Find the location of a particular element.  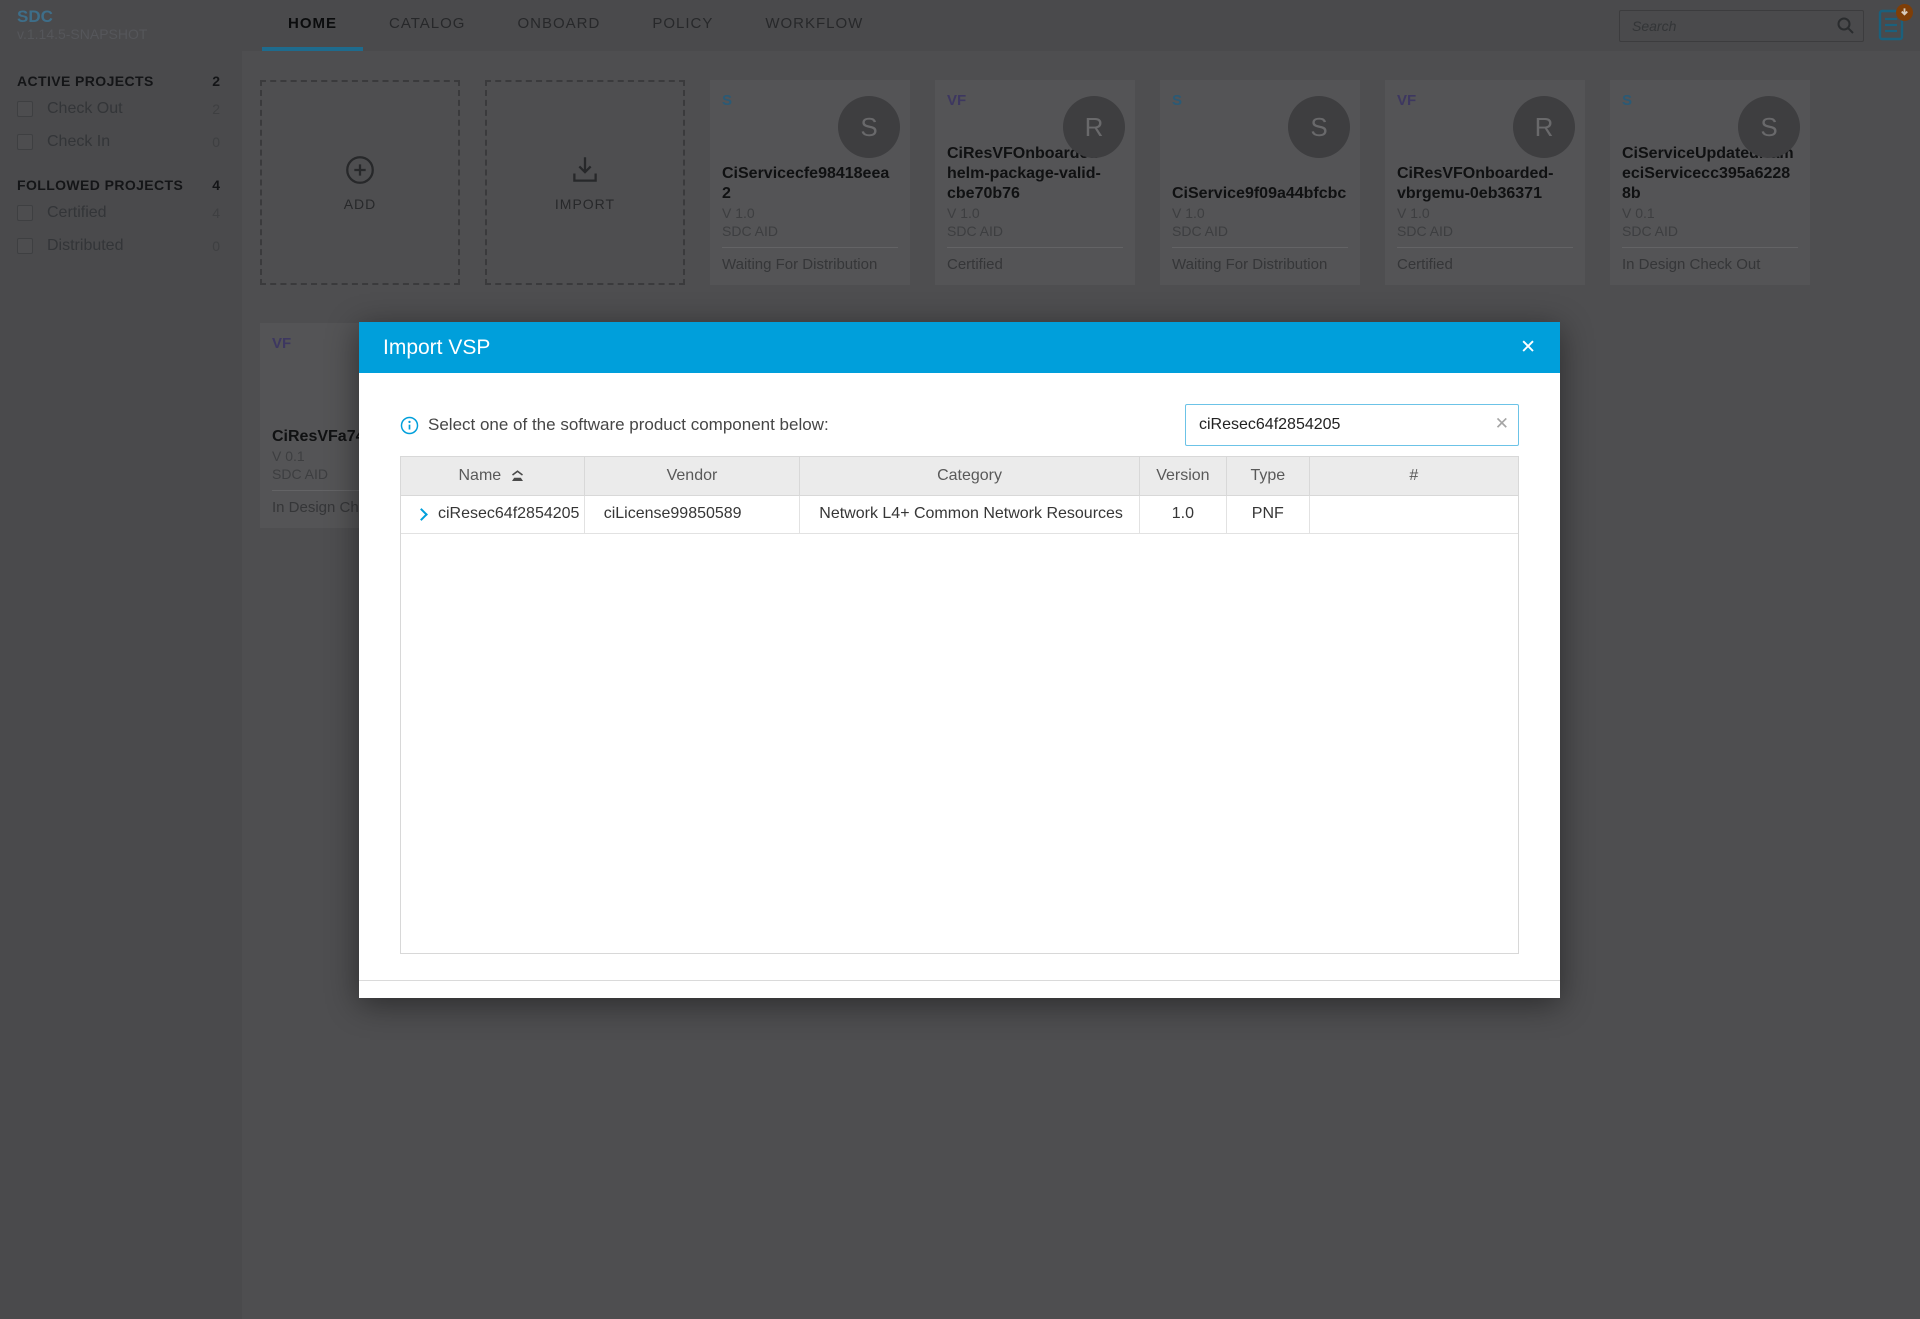

add-tile: ADD is located at coordinates (360, 182).